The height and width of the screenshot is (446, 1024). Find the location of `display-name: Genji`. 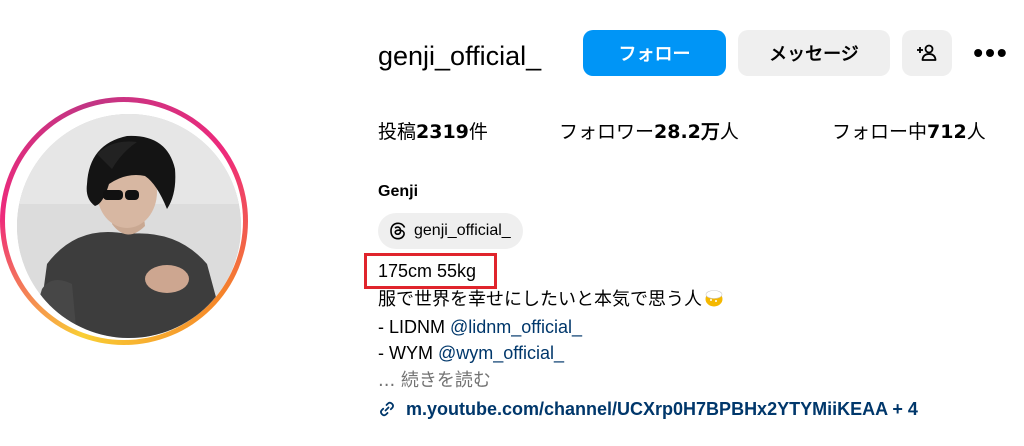

display-name: Genji is located at coordinates (398, 191).